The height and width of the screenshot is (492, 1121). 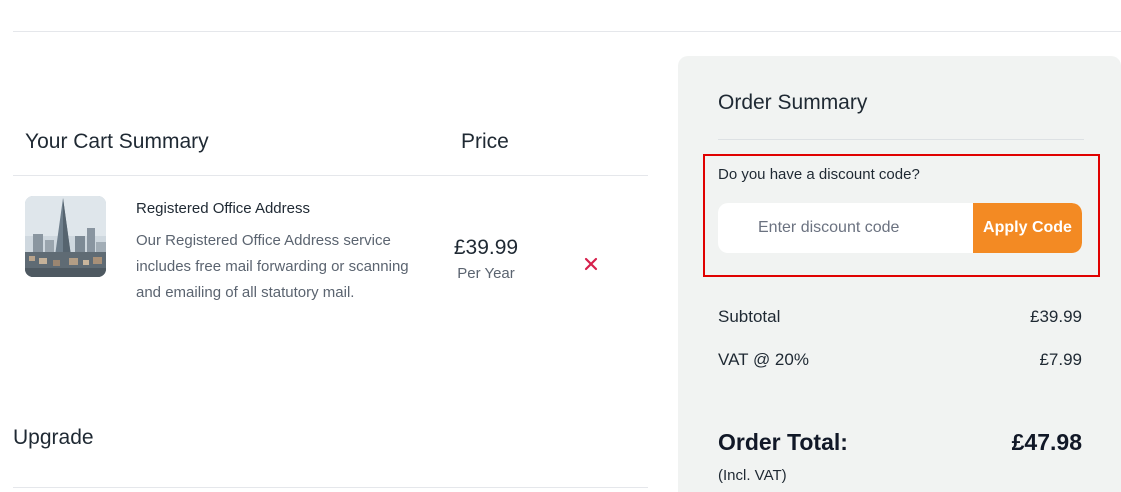 What do you see at coordinates (1060, 359) in the screenshot?
I see `vat-value: £7.99` at bounding box center [1060, 359].